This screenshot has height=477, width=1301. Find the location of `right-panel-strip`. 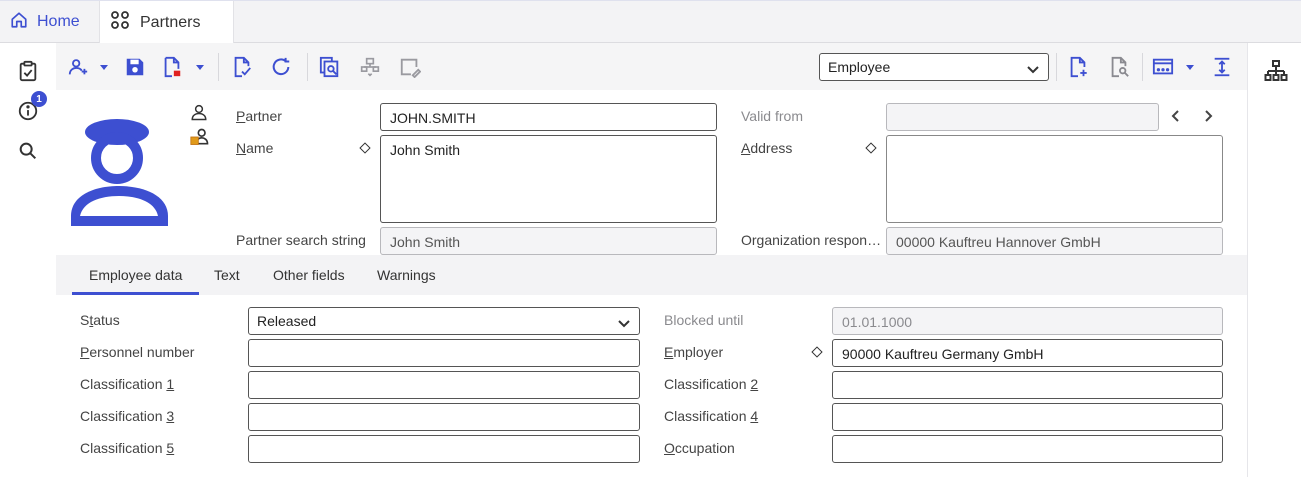

right-panel-strip is located at coordinates (1274, 260).